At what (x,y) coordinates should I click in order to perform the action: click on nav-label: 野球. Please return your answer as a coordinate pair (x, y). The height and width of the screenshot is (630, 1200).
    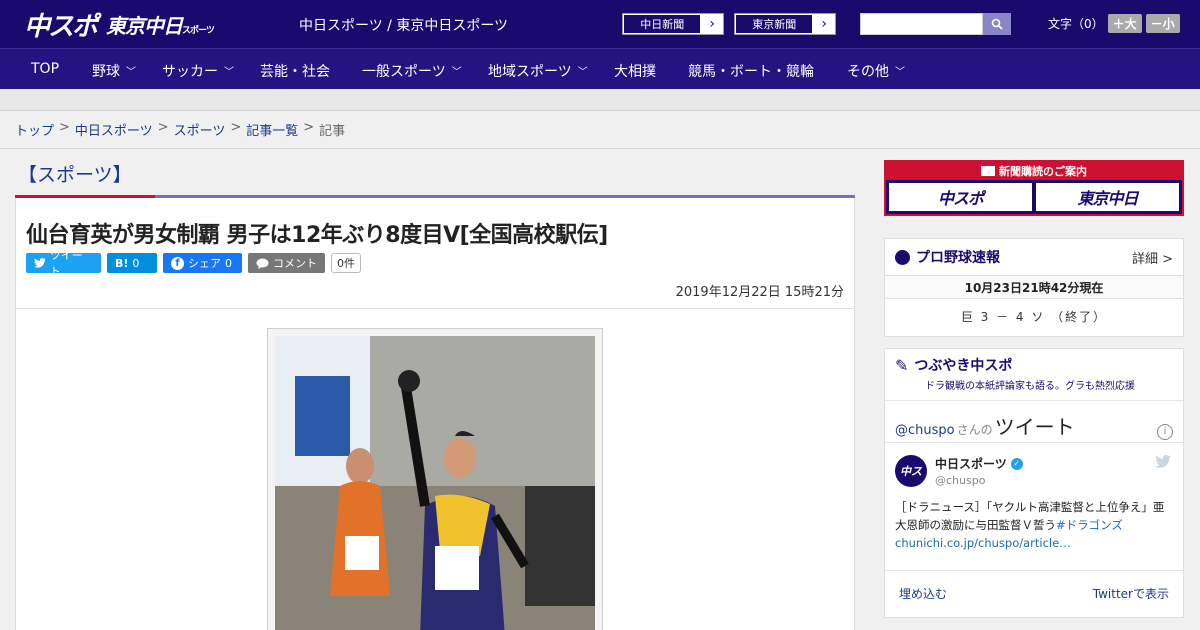
    Looking at the image, I should click on (106, 72).